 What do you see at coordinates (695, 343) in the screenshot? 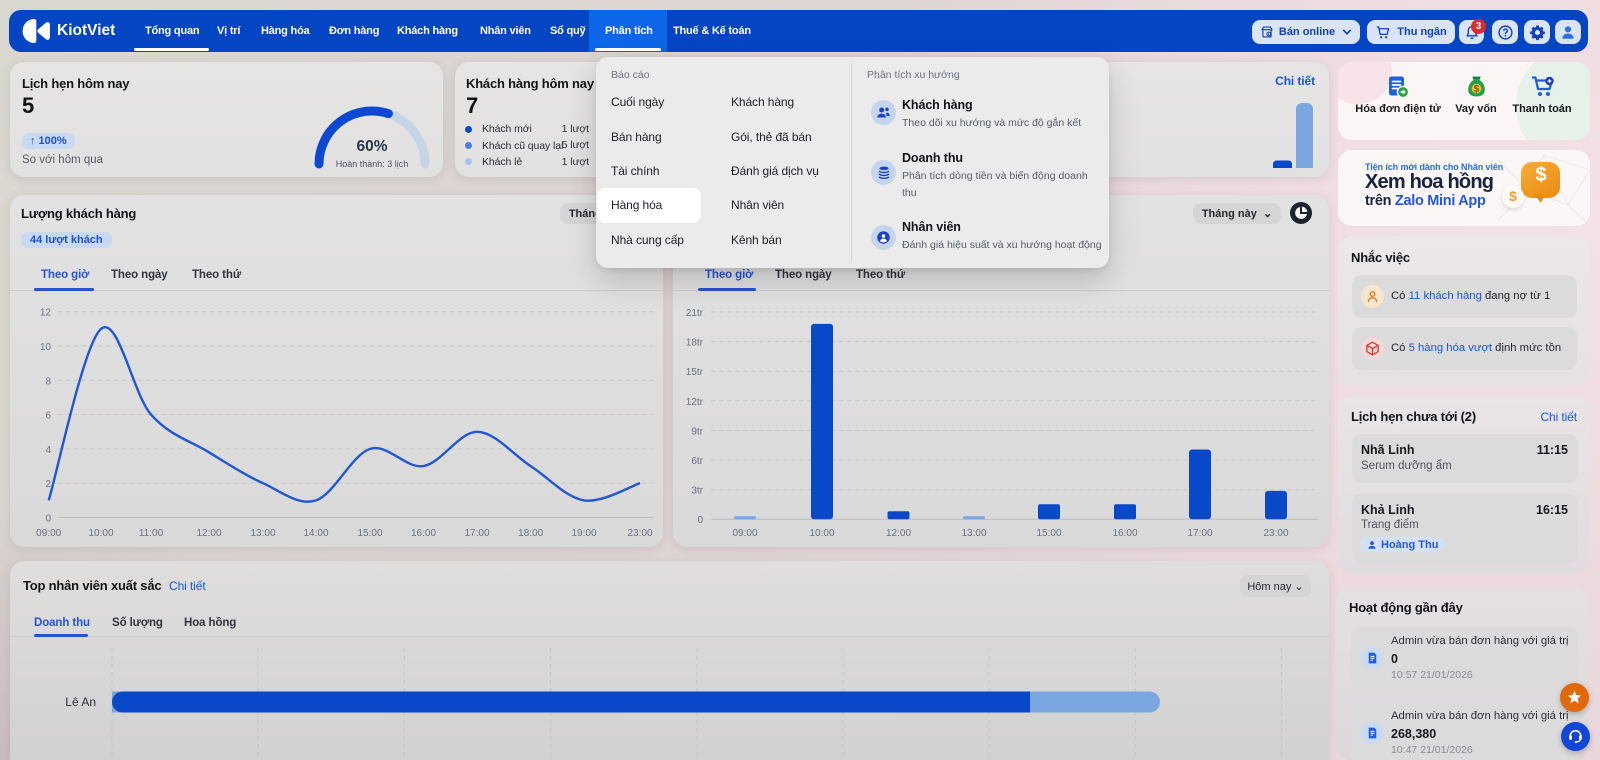
I see `svg-text: 18tr` at bounding box center [695, 343].